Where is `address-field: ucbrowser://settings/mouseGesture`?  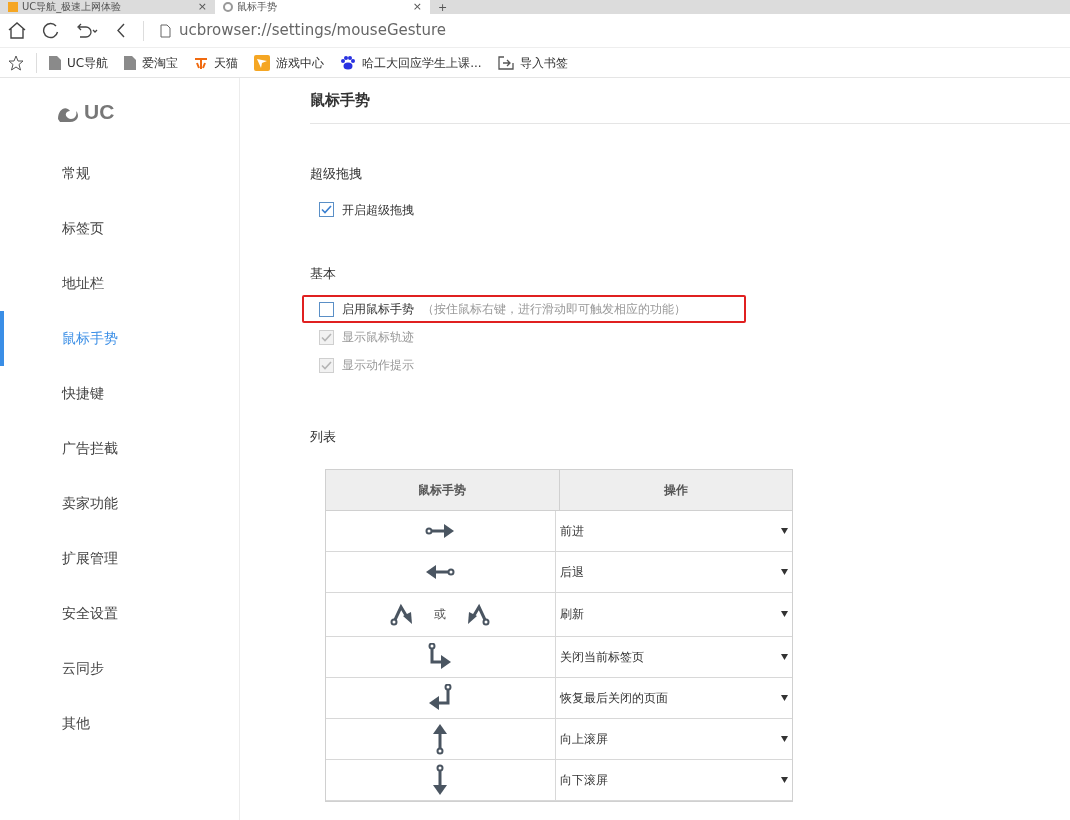
address-field: ucbrowser://settings/mouseGesture is located at coordinates (312, 30).